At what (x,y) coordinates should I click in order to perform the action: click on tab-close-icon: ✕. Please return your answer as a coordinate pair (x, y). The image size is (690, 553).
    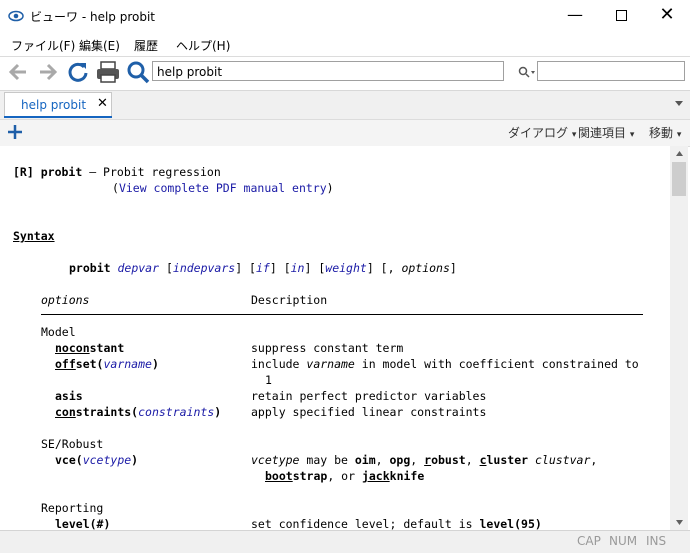
    Looking at the image, I should click on (102, 103).